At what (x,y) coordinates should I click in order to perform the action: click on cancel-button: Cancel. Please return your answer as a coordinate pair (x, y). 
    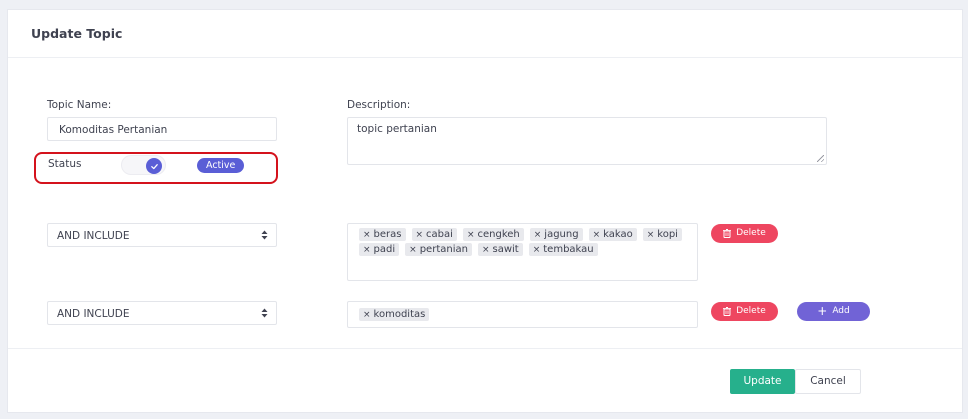
    Looking at the image, I should click on (828, 381).